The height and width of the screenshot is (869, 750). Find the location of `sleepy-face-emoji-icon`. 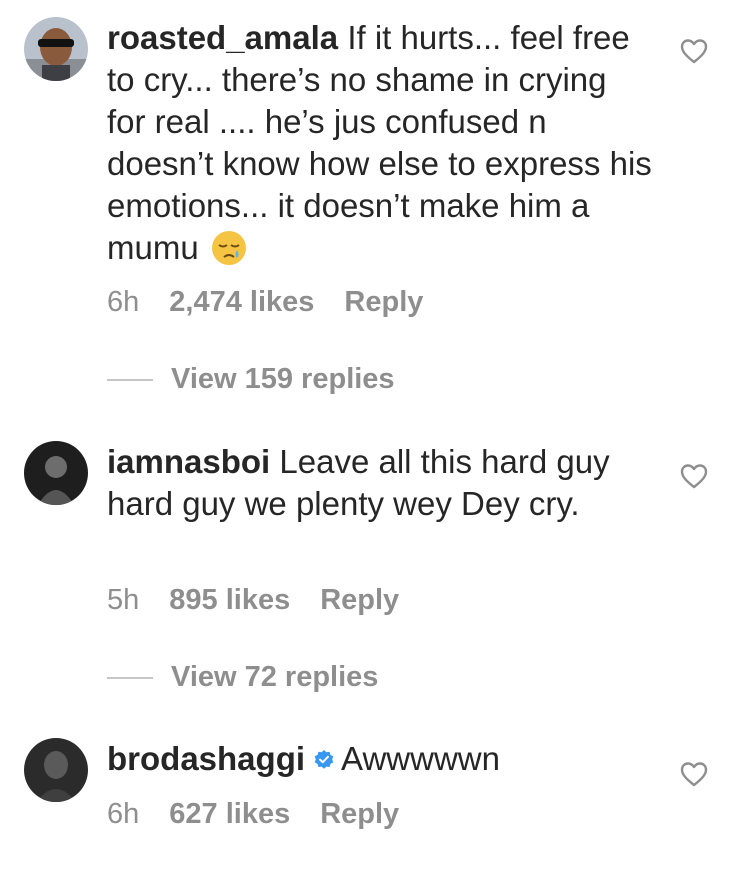

sleepy-face-emoji-icon is located at coordinates (229, 248).